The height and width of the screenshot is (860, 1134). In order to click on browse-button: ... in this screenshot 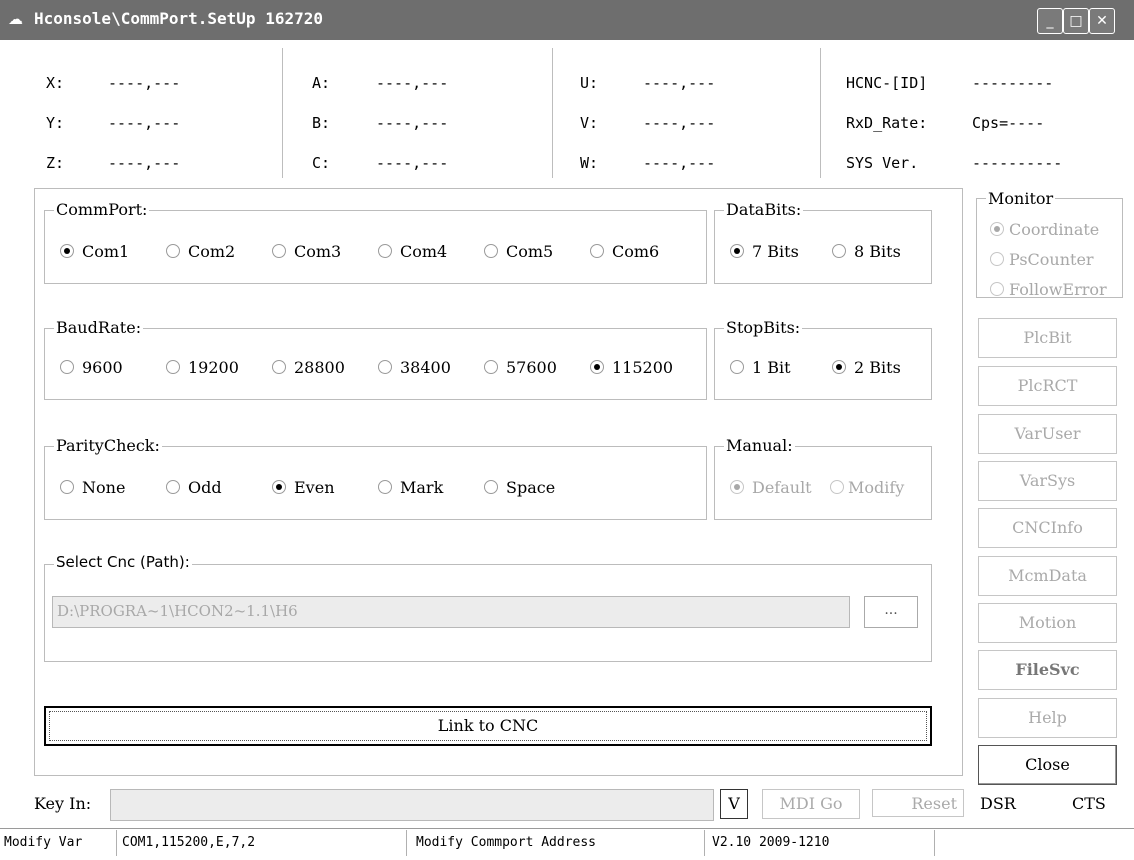, I will do `click(891, 612)`.